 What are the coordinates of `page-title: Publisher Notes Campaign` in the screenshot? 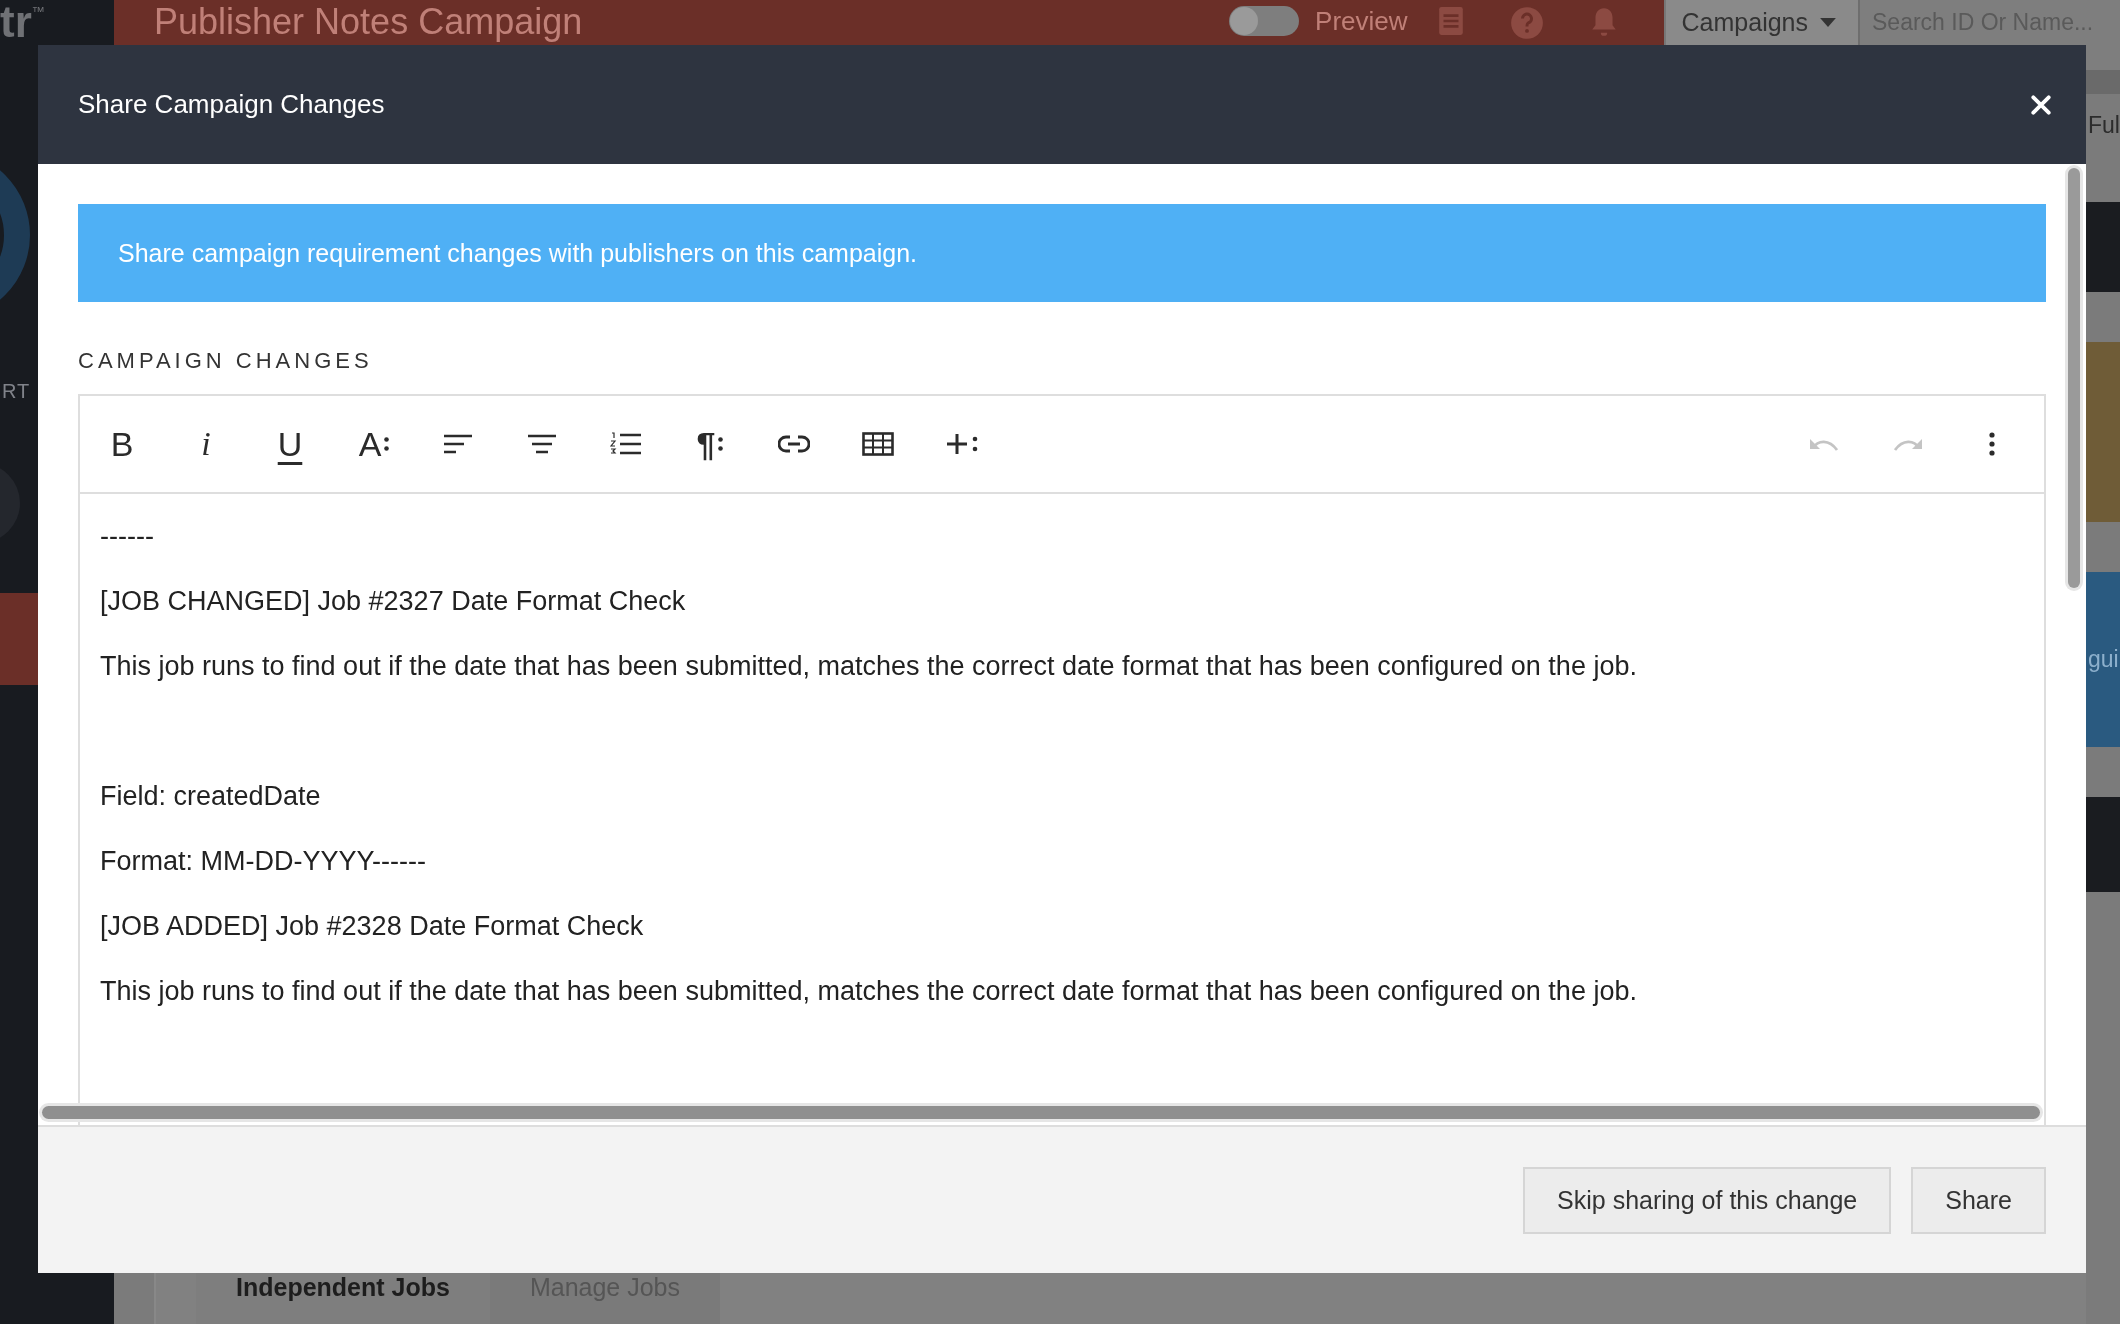 It's located at (368, 22).